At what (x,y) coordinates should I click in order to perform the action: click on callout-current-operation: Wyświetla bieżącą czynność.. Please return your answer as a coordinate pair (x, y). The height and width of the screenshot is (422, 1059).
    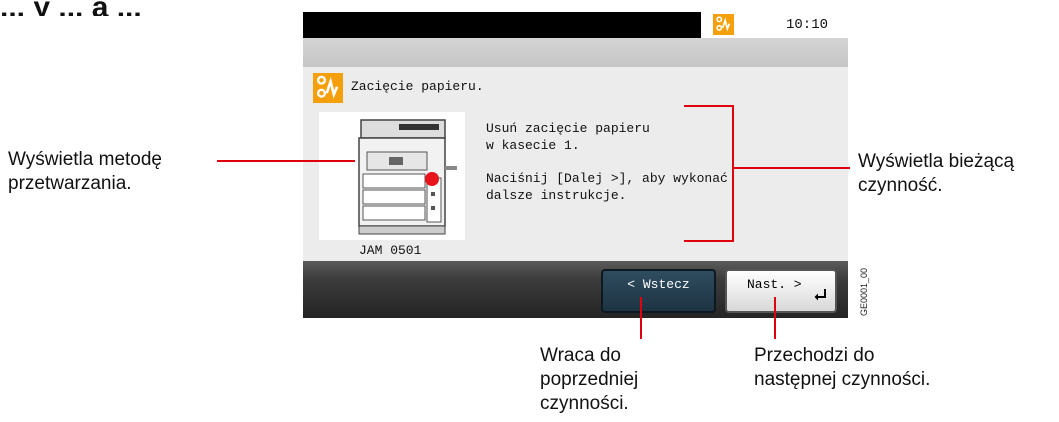
    Looking at the image, I should click on (936, 174).